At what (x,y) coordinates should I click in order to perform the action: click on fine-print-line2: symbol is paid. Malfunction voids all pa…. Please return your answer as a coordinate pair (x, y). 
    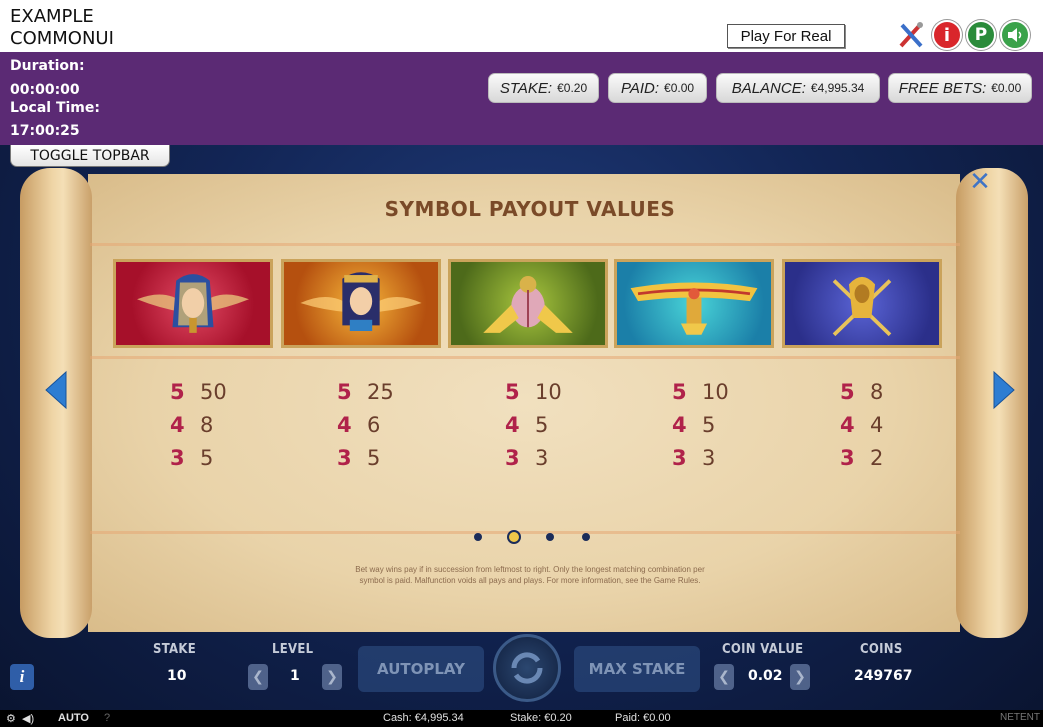
    Looking at the image, I should click on (530, 580).